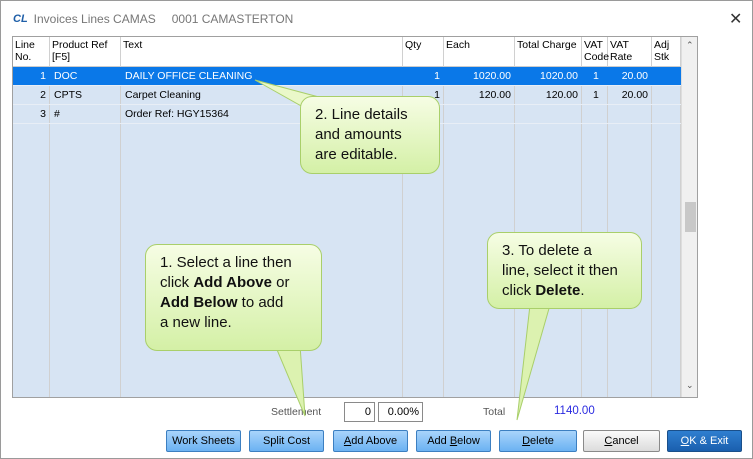 The height and width of the screenshot is (459, 753). What do you see at coordinates (690, 45) in the screenshot?
I see `scroll-up-icon: ⌃` at bounding box center [690, 45].